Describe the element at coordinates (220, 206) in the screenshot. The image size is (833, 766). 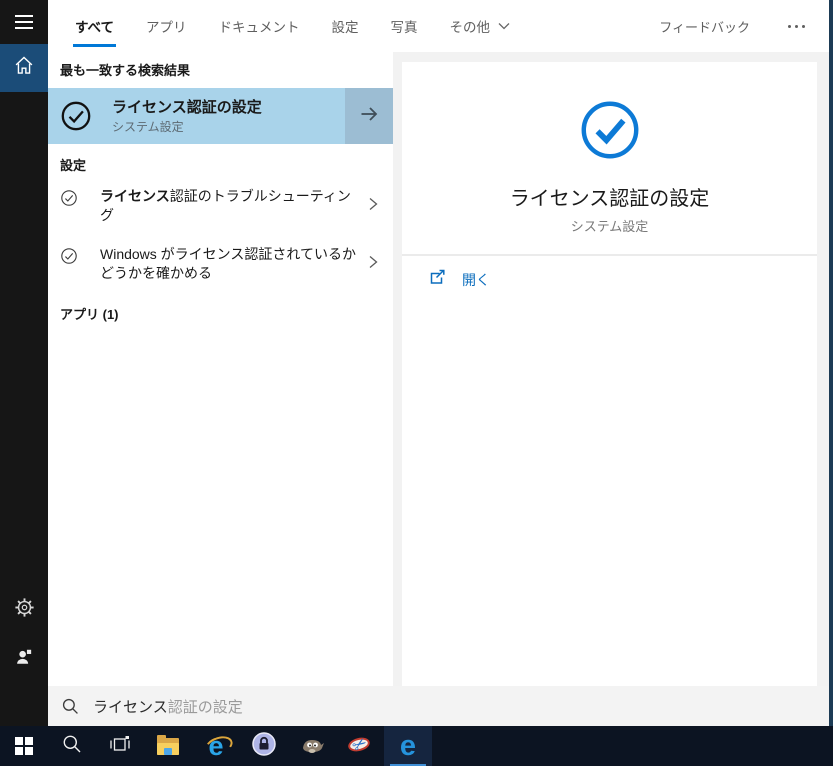
I see `result-activation-troubleshooting: ライセンス認証のトラブルシューティング` at that location.